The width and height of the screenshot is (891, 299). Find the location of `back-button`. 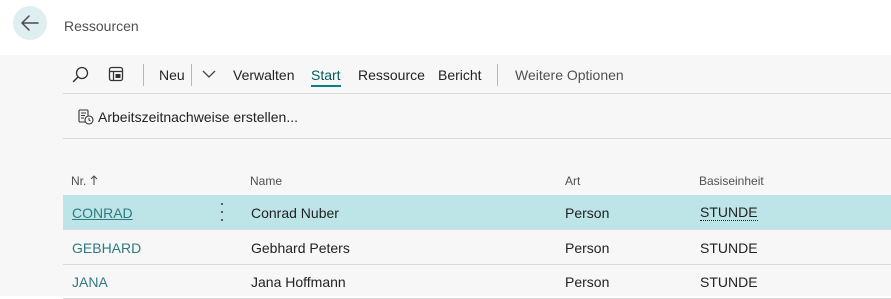

back-button is located at coordinates (30, 23).